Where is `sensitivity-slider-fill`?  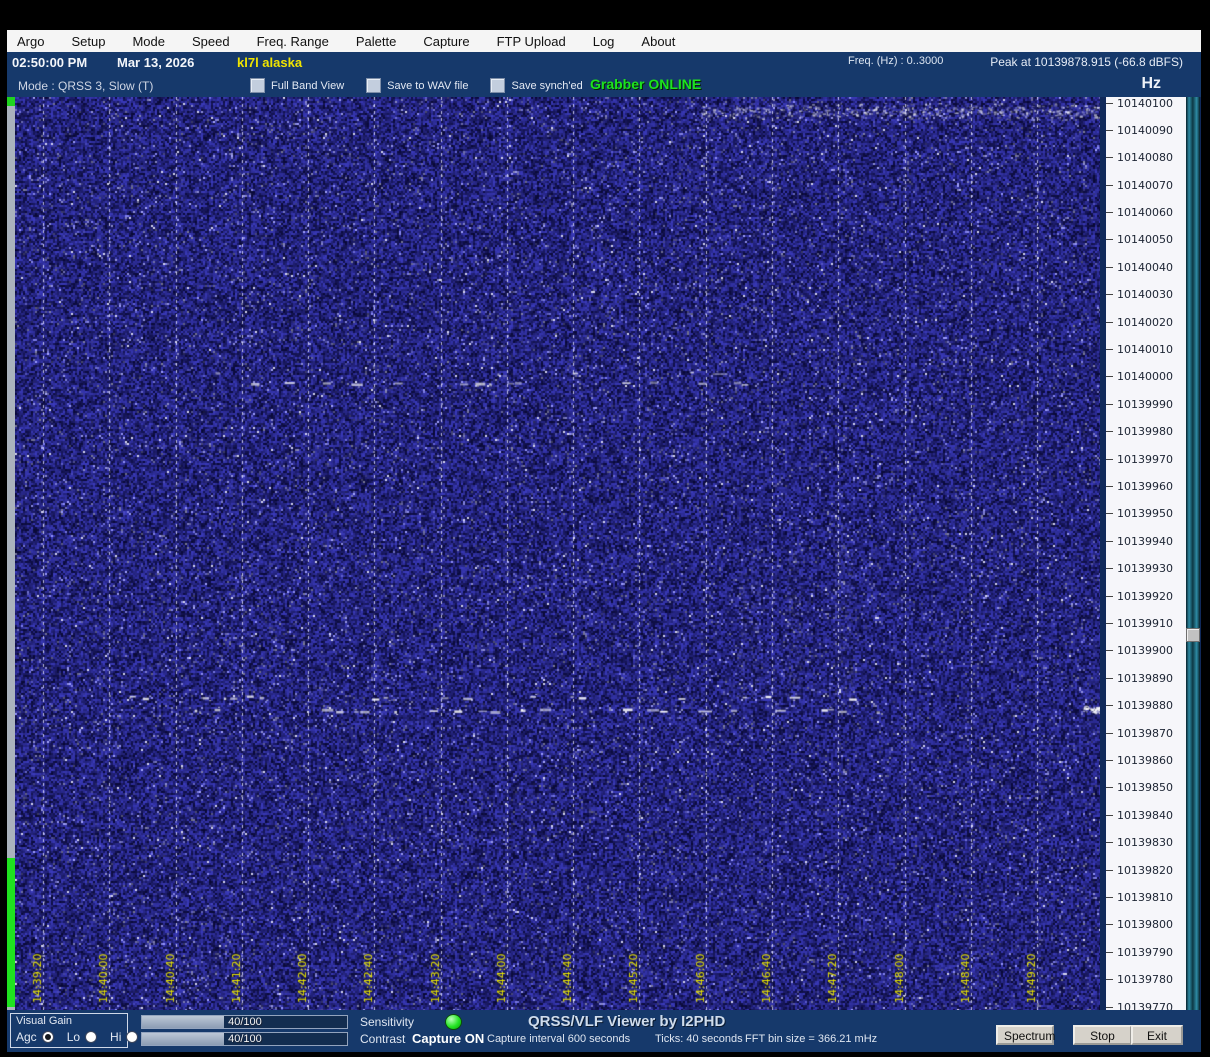
sensitivity-slider-fill is located at coordinates (183, 1022).